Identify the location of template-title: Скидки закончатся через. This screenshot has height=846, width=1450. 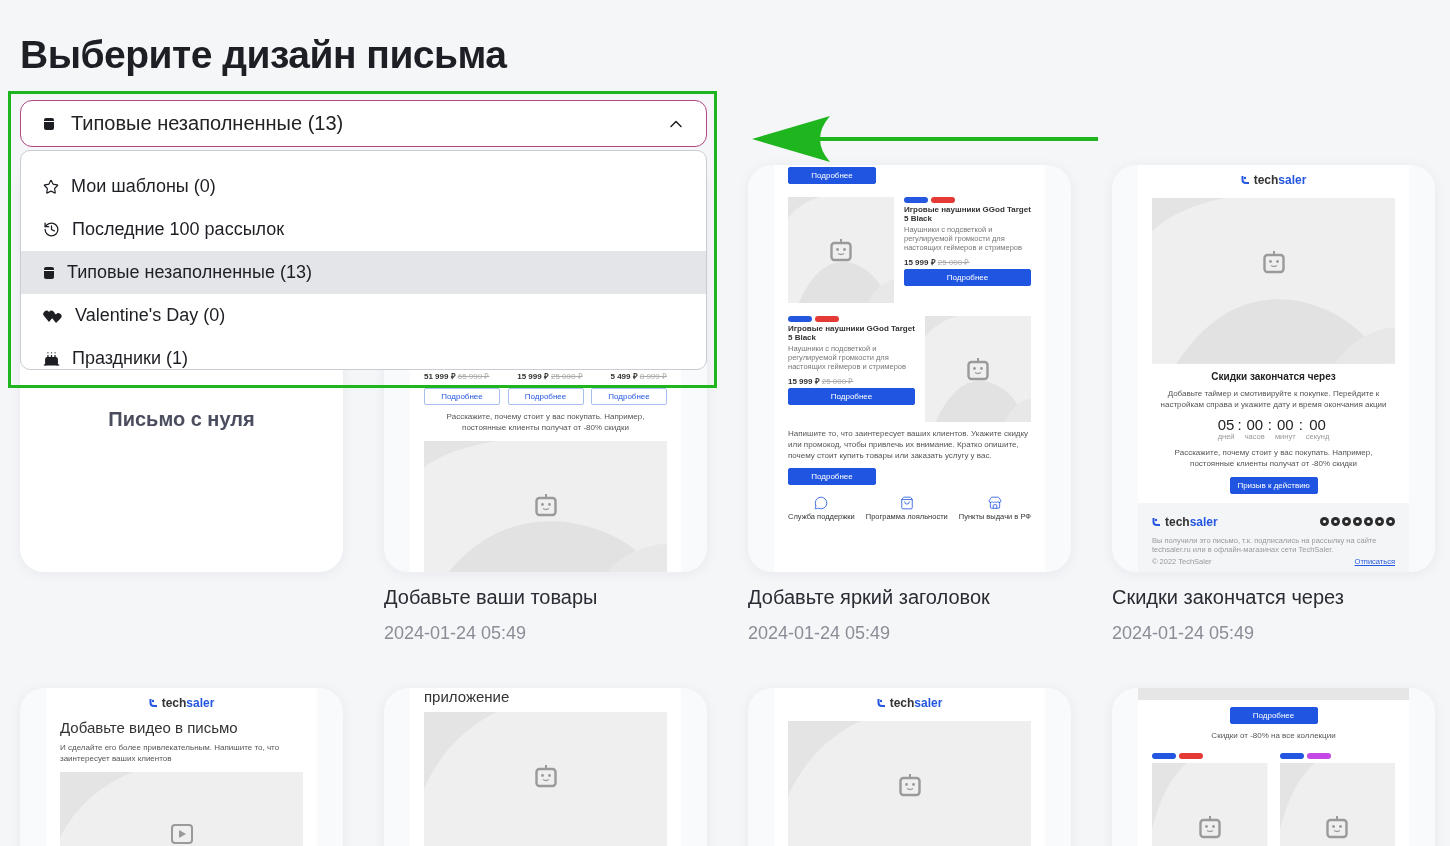
(1228, 597).